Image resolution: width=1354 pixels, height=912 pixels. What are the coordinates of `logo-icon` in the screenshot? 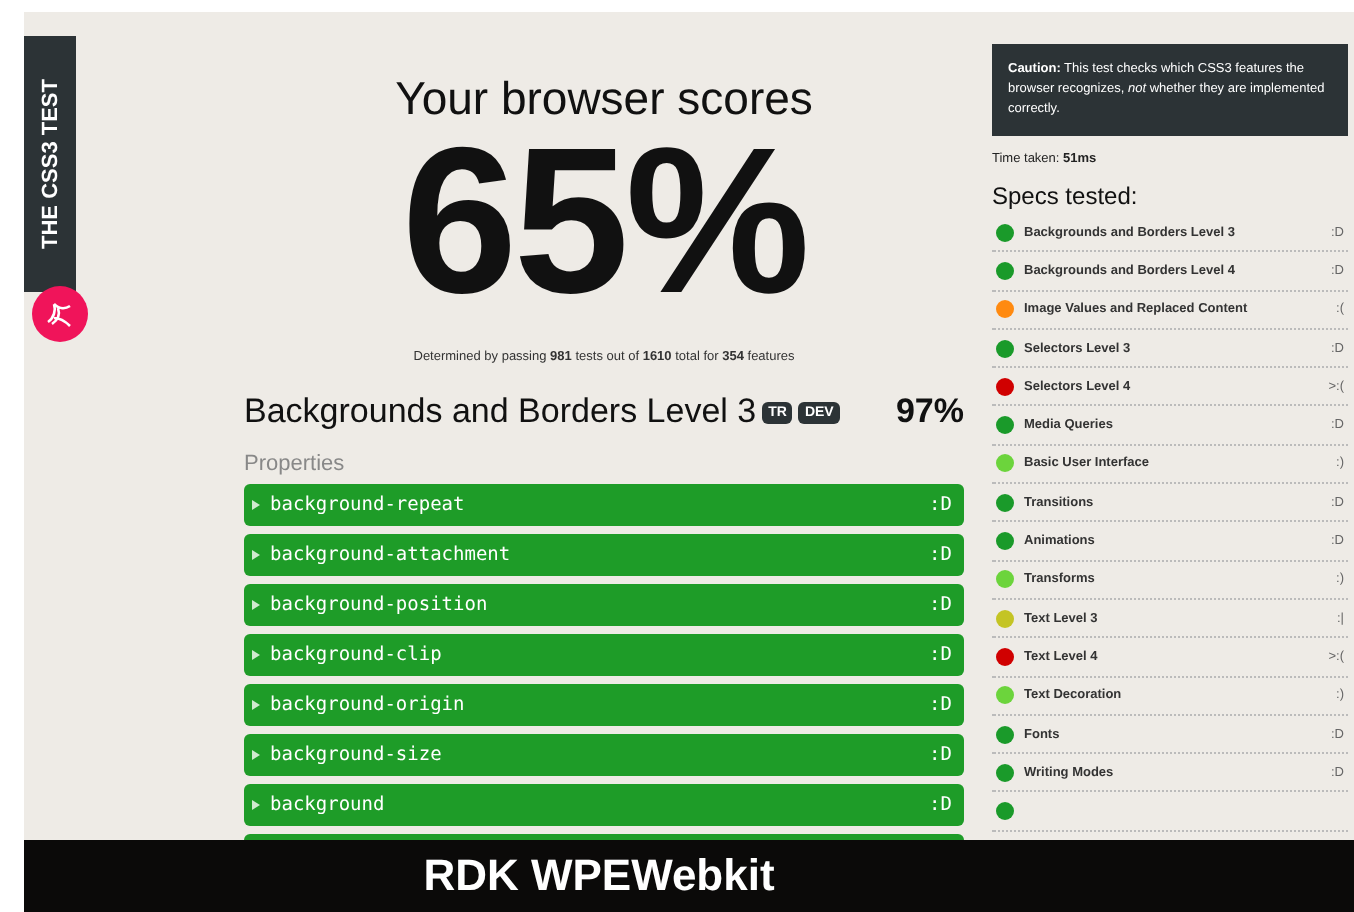 It's located at (60, 314).